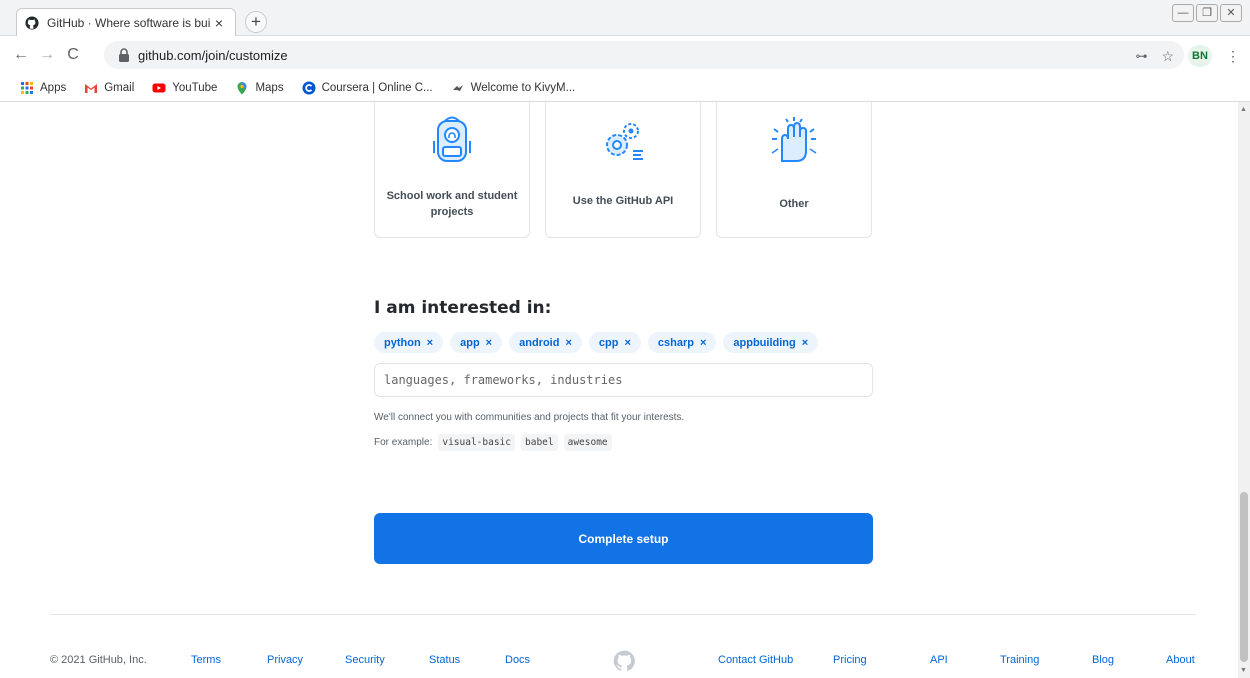 The width and height of the screenshot is (1250, 678). Describe the element at coordinates (1141, 56) in the screenshot. I see `key-icon: ⊶` at that location.